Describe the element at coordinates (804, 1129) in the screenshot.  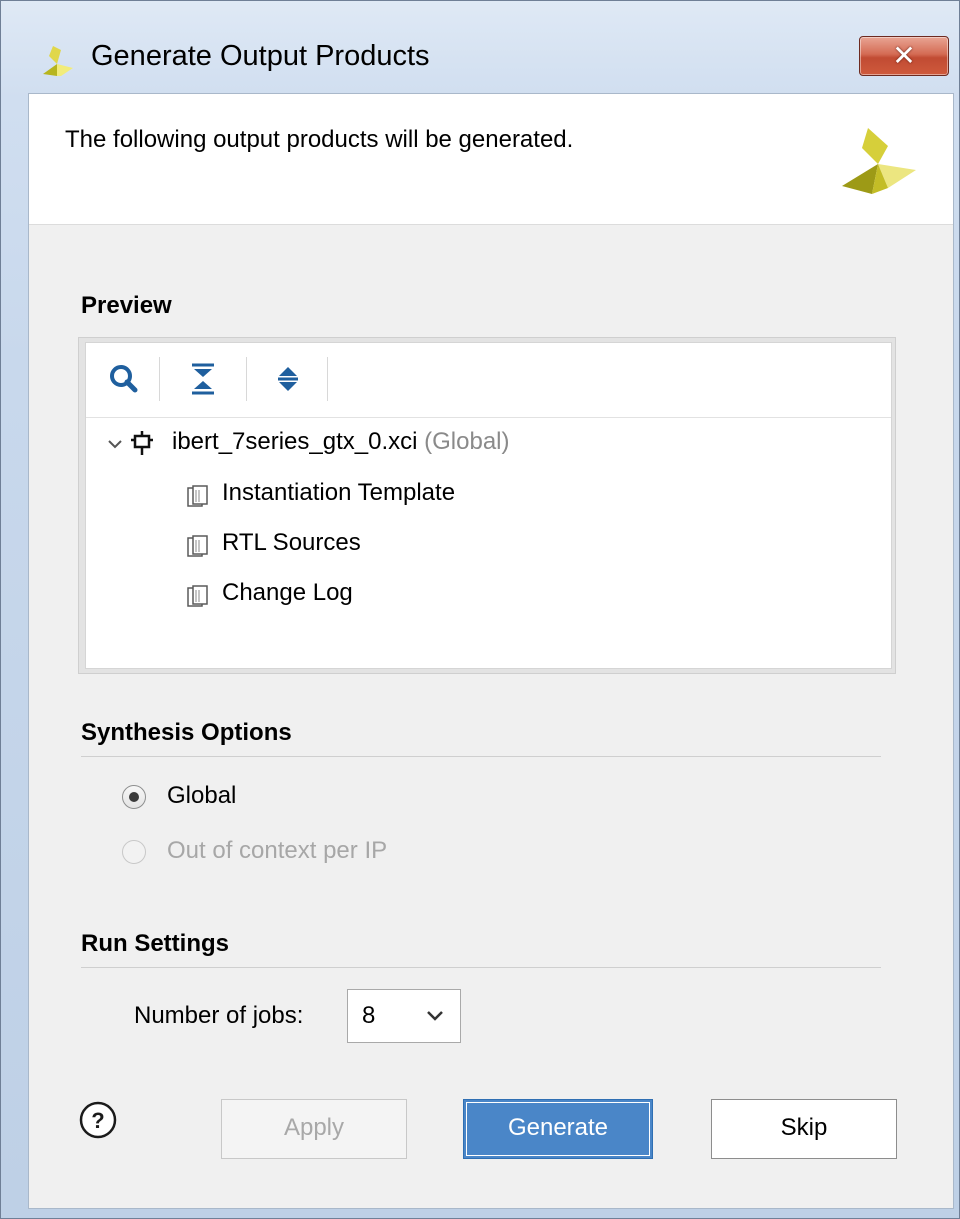
I see `skip-button: Skip` at that location.